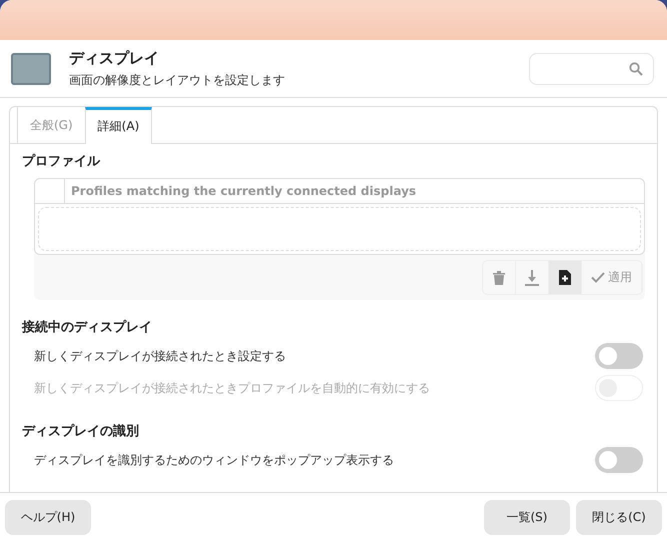 The width and height of the screenshot is (667, 540). What do you see at coordinates (598, 277) in the screenshot?
I see `checkmark-icon` at bounding box center [598, 277].